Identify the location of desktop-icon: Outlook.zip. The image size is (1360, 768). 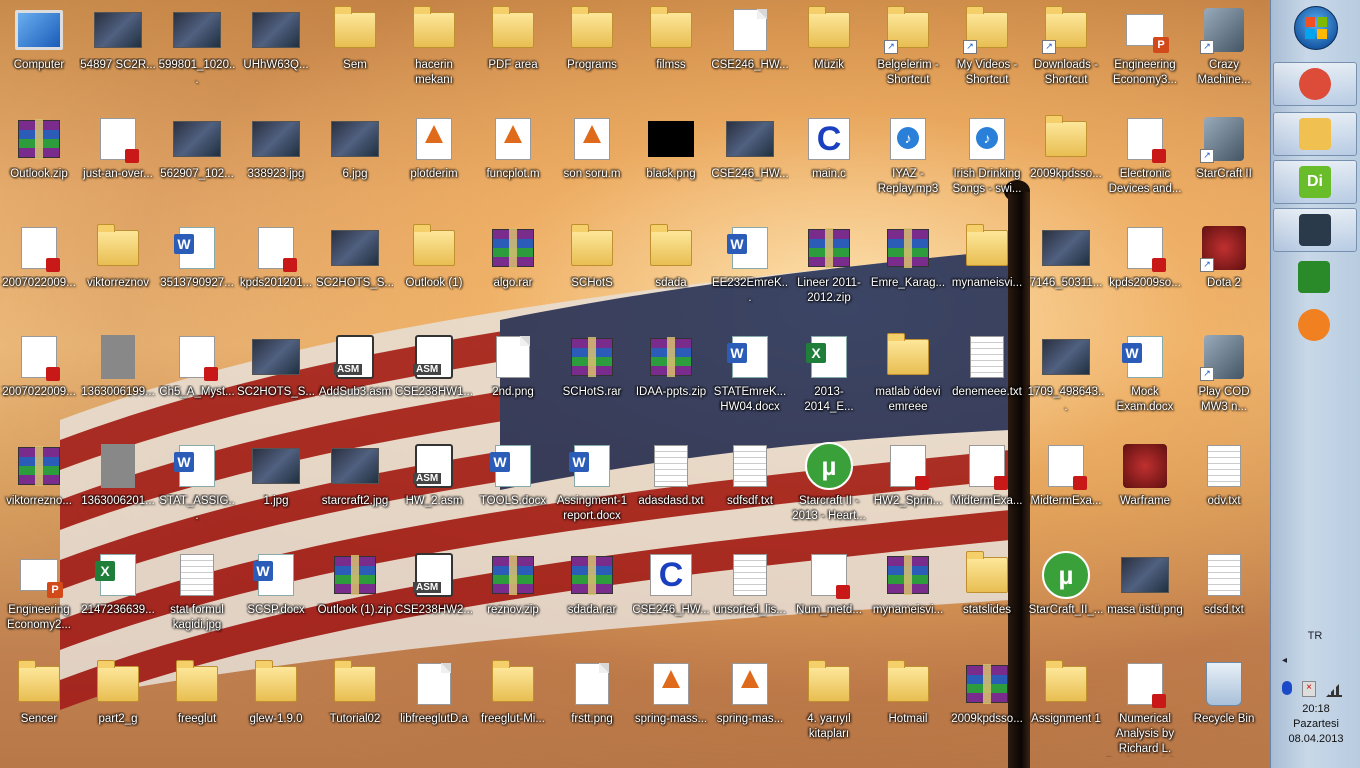
(39, 161).